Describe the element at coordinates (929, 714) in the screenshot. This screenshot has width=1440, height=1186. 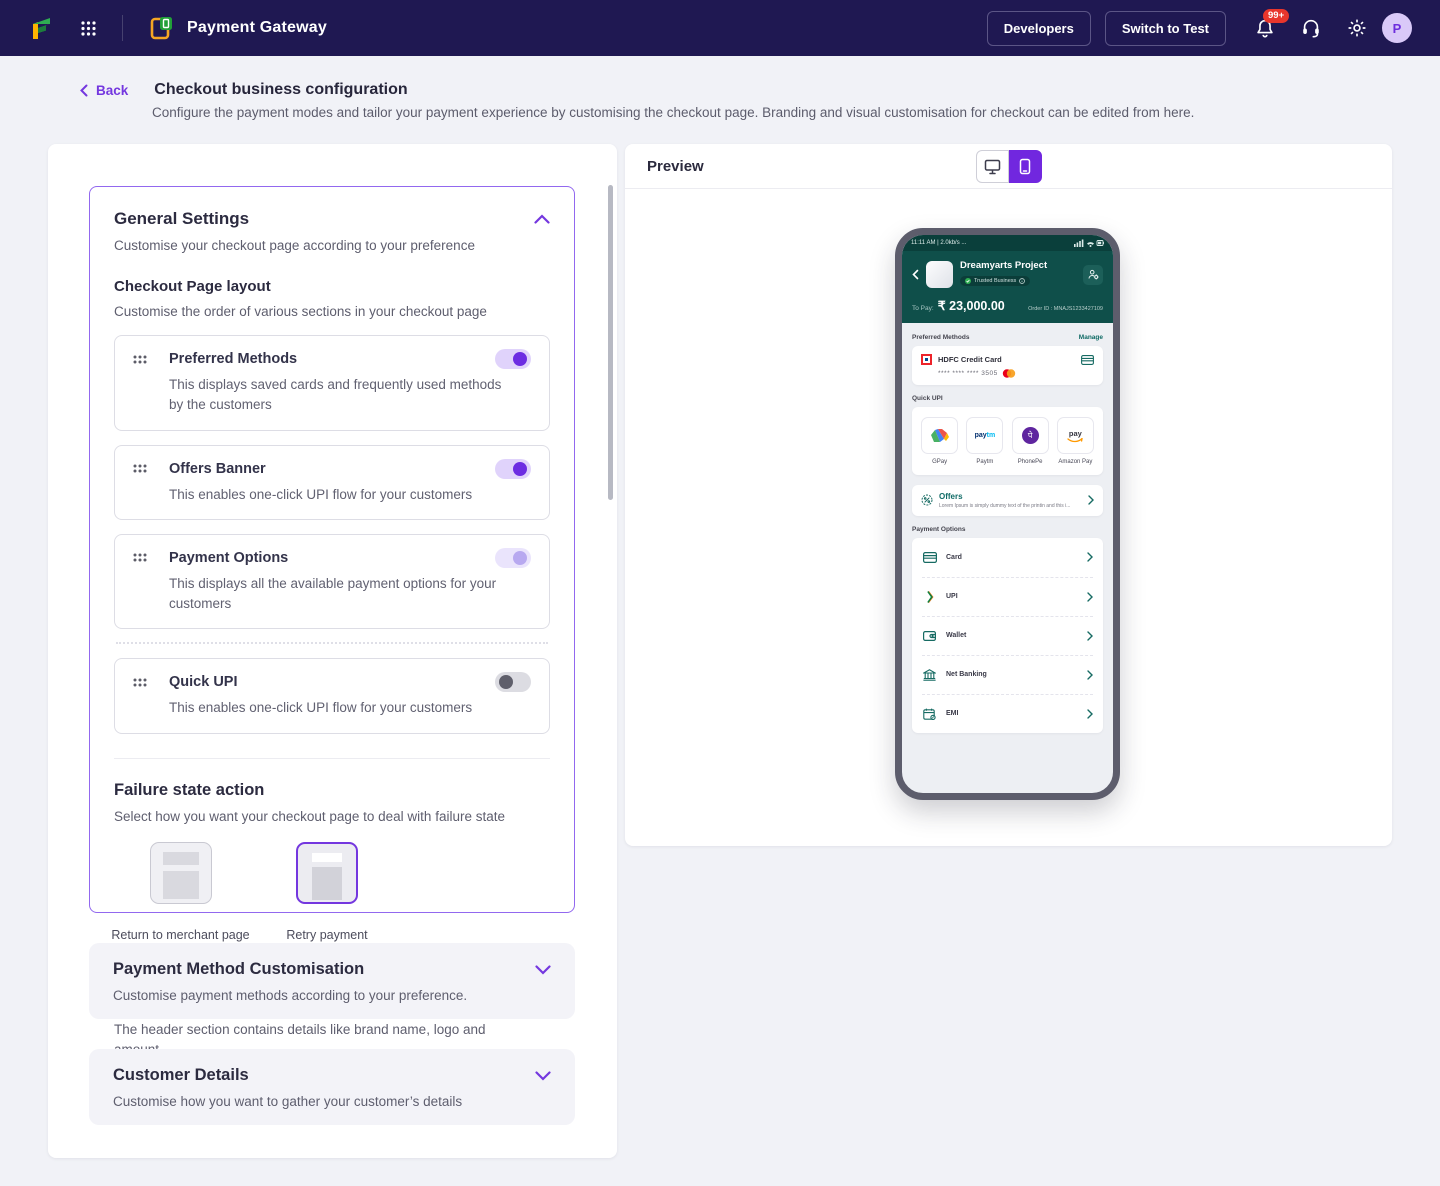
I see `emi-calendar-icon` at that location.